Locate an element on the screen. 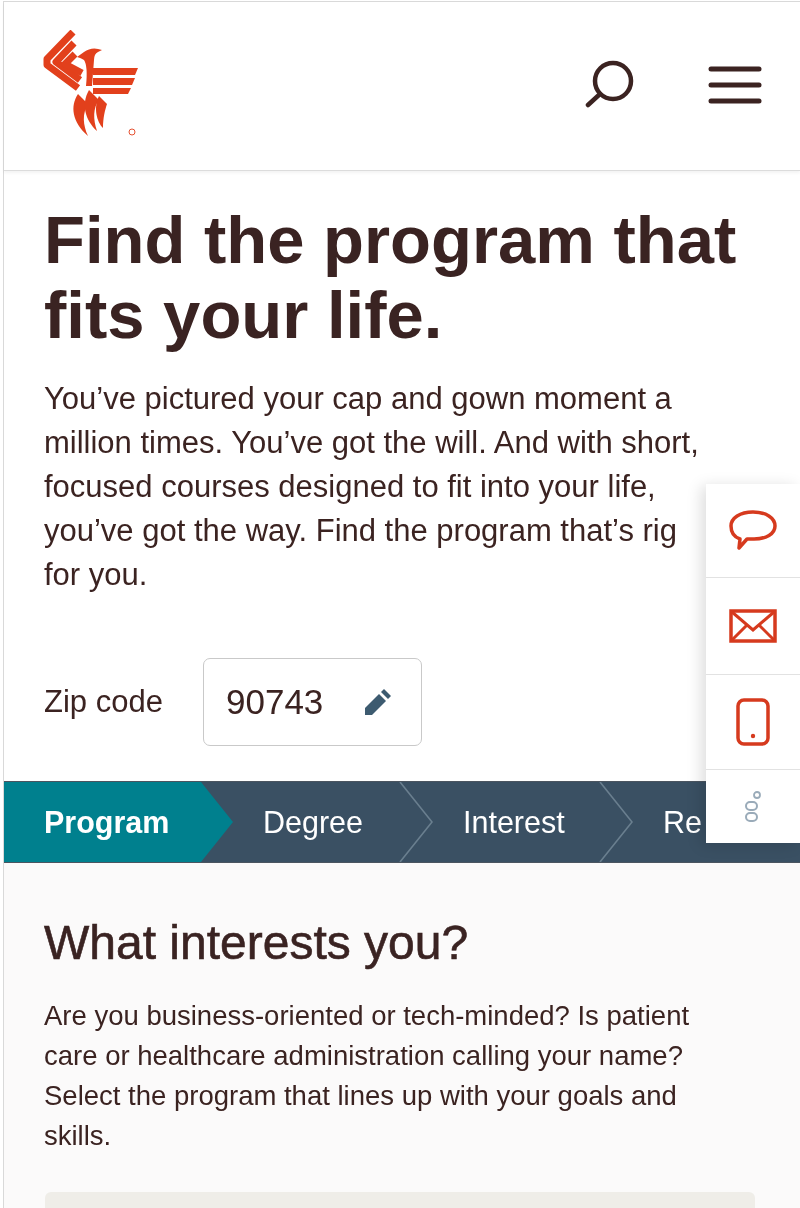  bird-logo-icon is located at coordinates (90, 84).